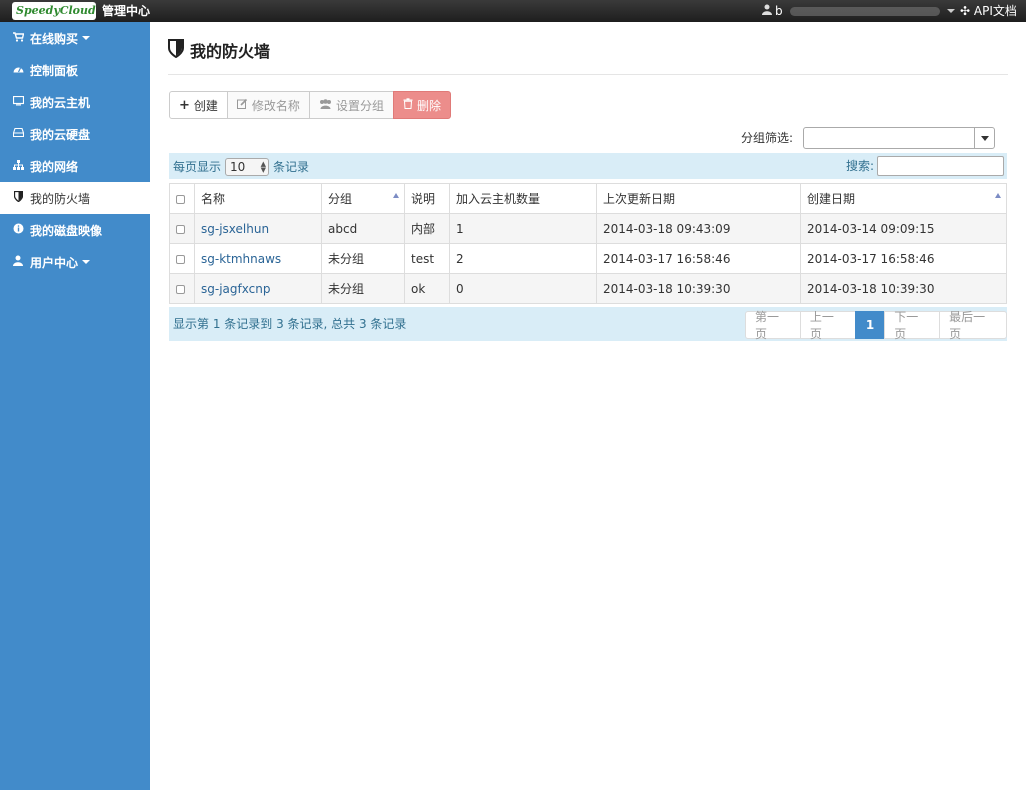  What do you see at coordinates (965, 11) in the screenshot?
I see `puzzle-icon: ✣` at bounding box center [965, 11].